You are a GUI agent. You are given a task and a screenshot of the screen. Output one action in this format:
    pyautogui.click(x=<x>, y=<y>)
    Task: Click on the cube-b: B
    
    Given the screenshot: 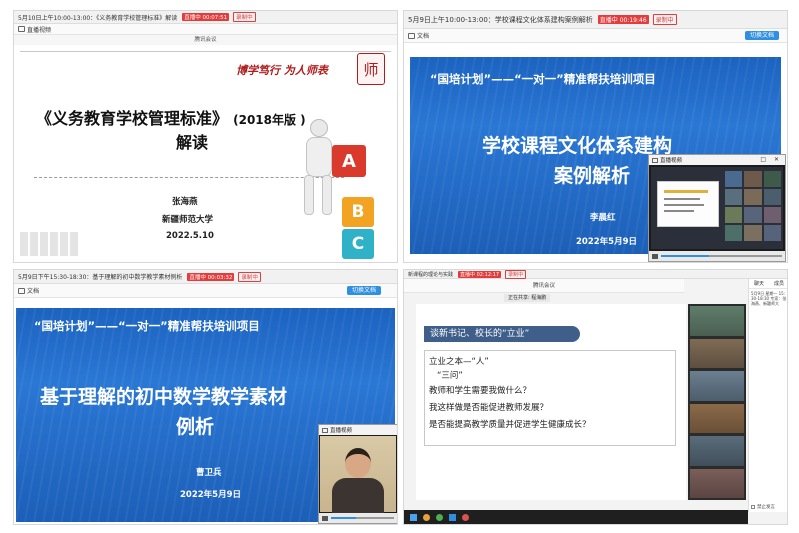 What is the action you would take?
    pyautogui.click(x=358, y=212)
    